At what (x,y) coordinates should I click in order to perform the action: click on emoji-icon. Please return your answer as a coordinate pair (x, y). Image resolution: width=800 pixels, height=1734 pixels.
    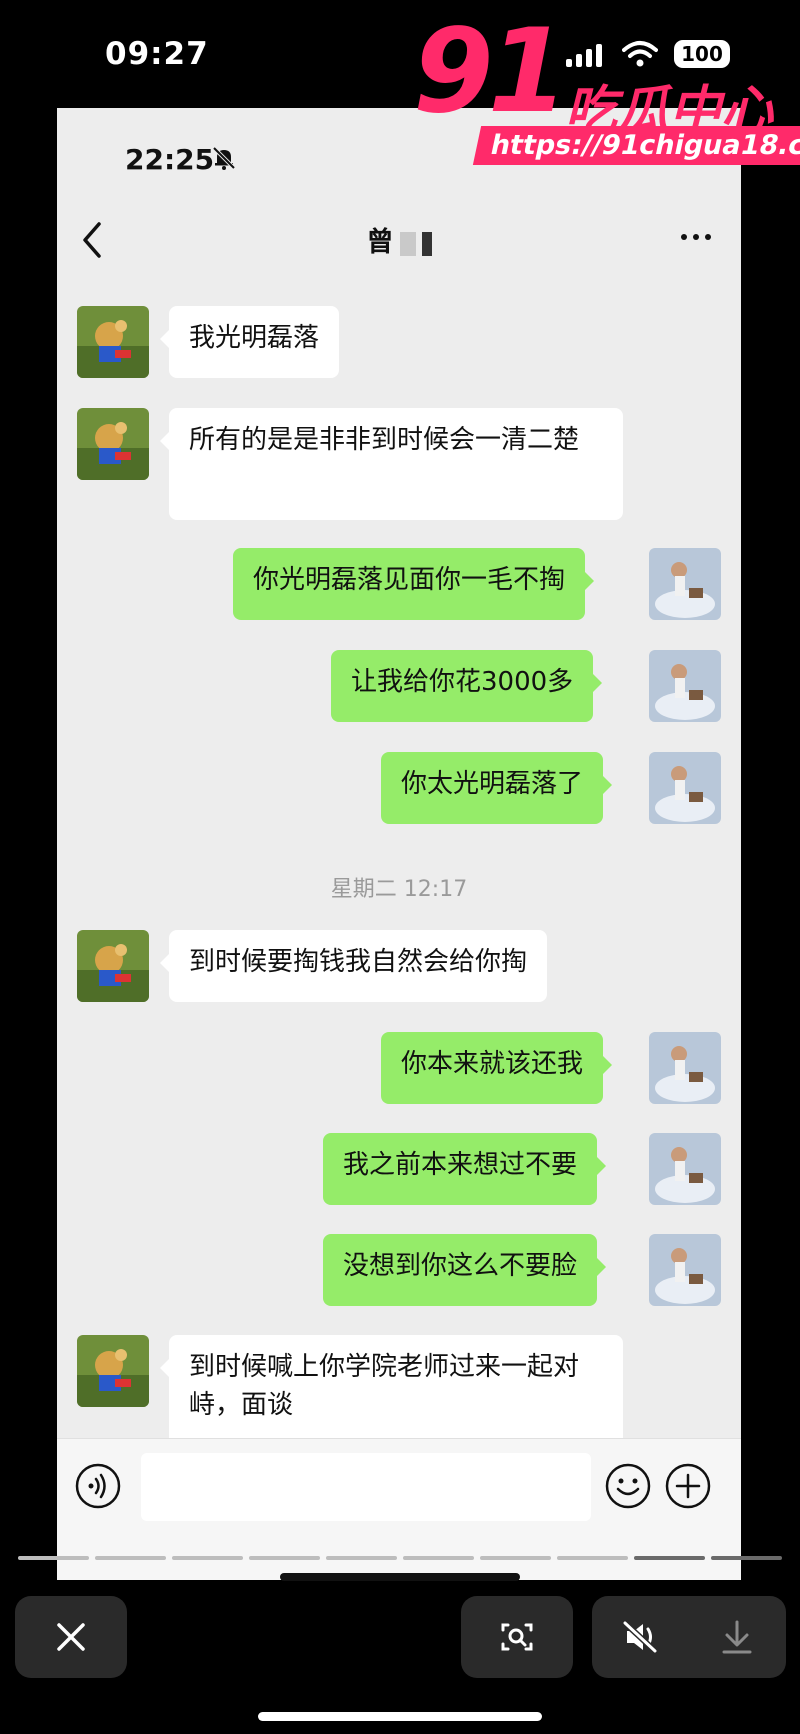
    Looking at the image, I should click on (628, 1486).